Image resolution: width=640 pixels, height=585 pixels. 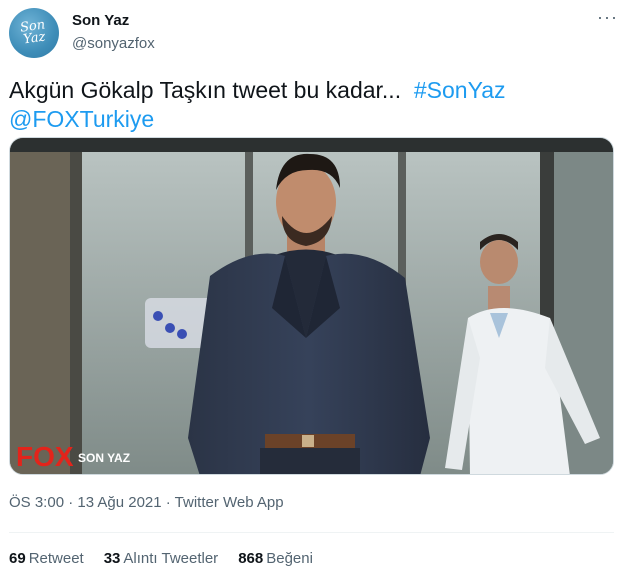 I want to click on tweet-timestamp: ÖS 3:00 · 13 Ağu 2021 · Twitter Web App, so click(x=146, y=502).